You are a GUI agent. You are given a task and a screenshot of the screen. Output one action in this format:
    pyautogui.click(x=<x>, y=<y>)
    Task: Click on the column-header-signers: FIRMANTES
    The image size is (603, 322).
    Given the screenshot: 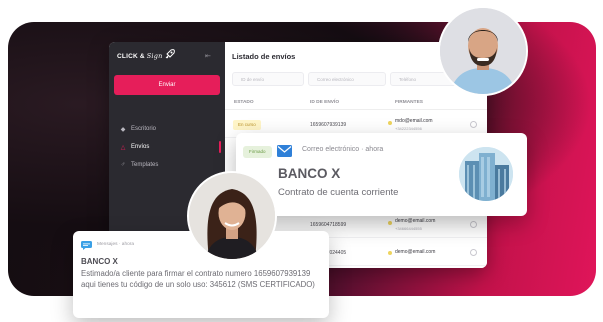 What is the action you would take?
    pyautogui.click(x=409, y=102)
    